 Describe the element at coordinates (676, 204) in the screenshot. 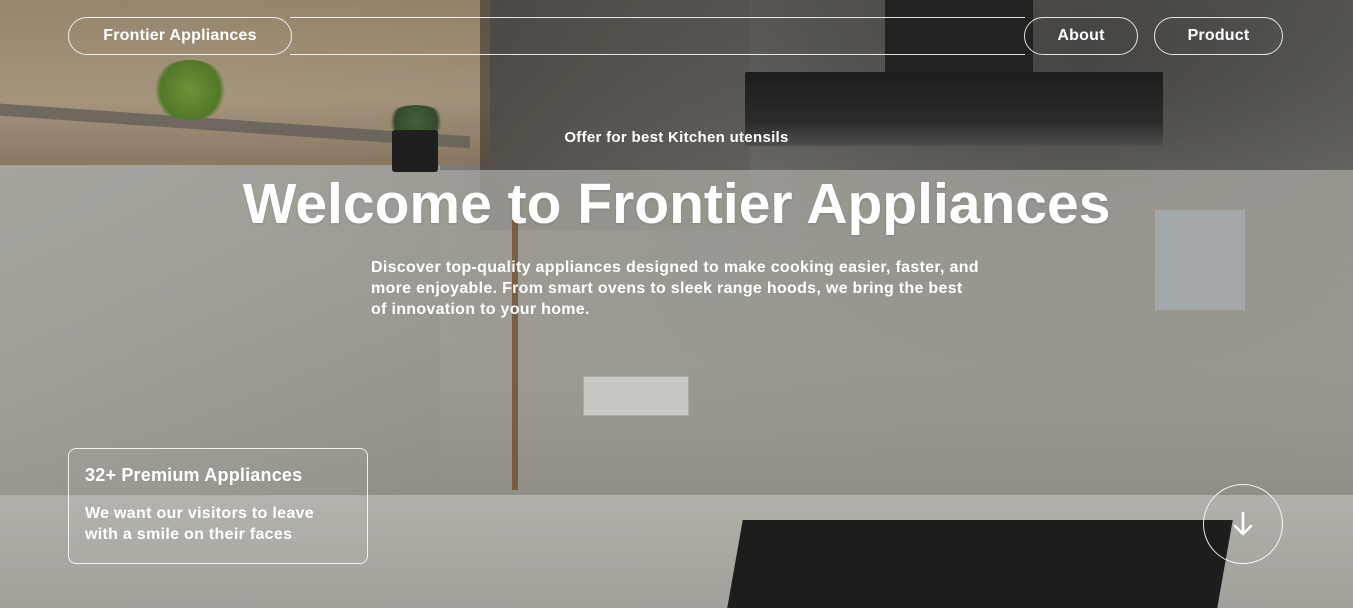

I see `hero-headline: Welcome to Frontier Appliances` at that location.